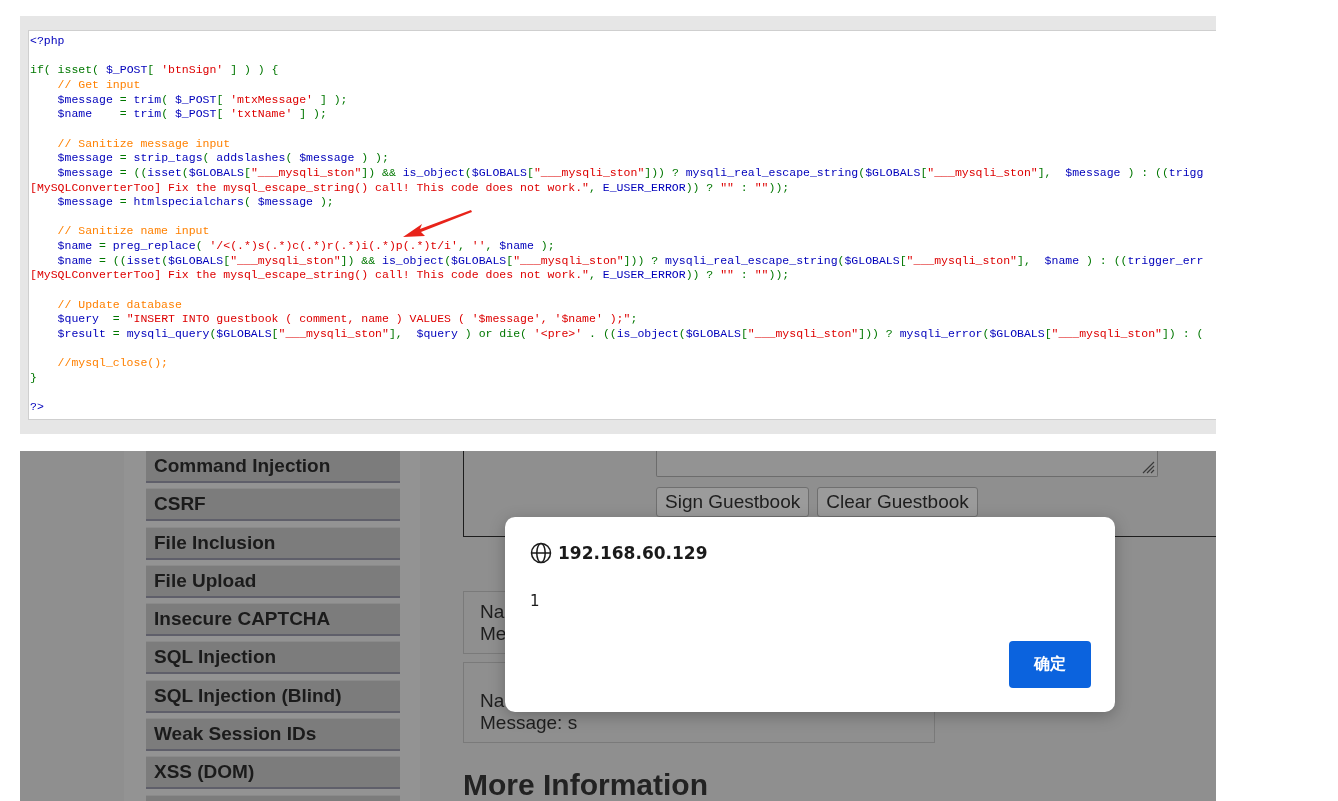  What do you see at coordinates (195, 202) in the screenshot?
I see `code-line: $message = htmlspecialchars( $message );` at bounding box center [195, 202].